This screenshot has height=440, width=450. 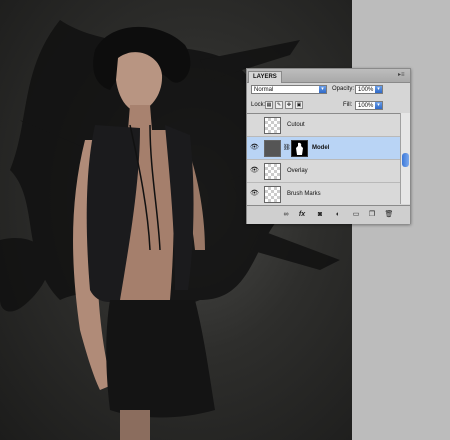 I want to click on adjustment-layer-icon: ◐, so click(x=338, y=214).